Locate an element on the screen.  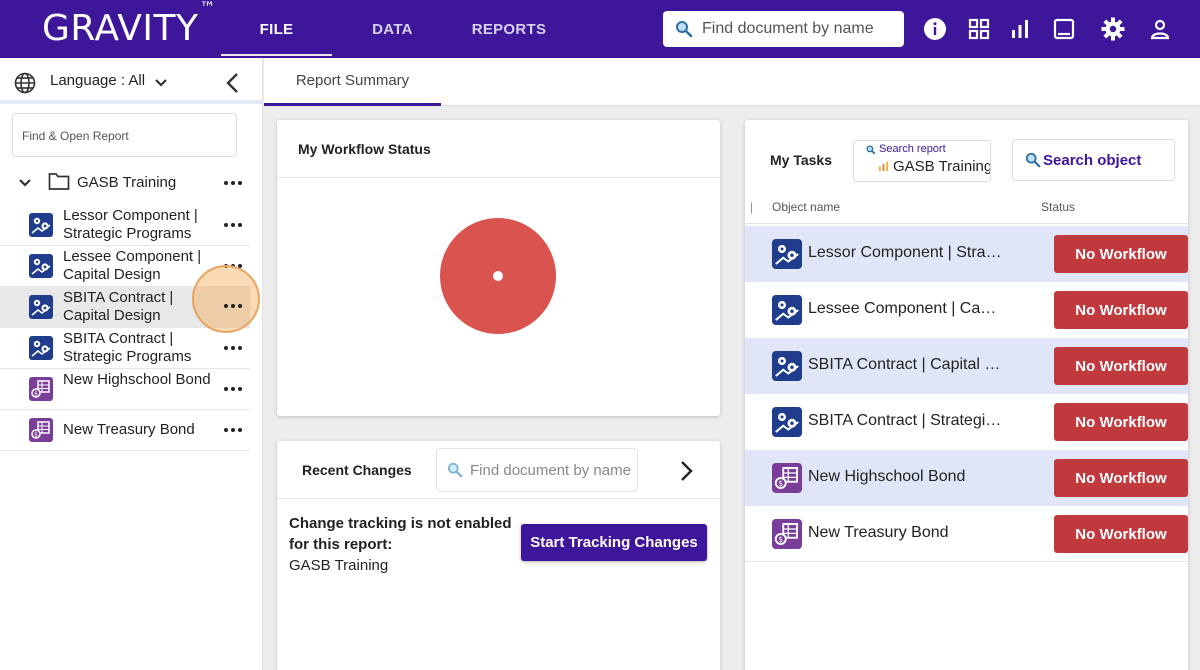
language-label: Language : All is located at coordinates (98, 80).